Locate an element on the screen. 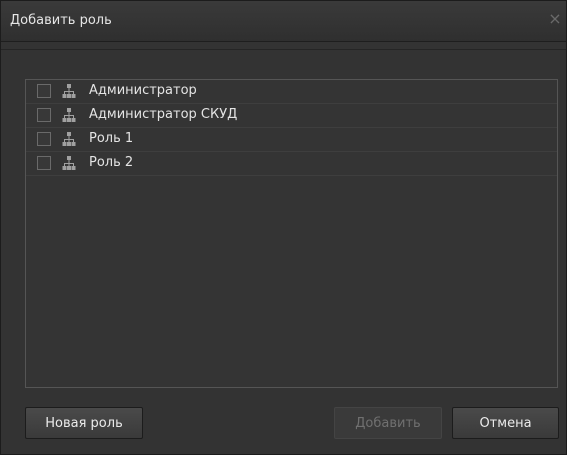 The width and height of the screenshot is (570, 458). list-item: Администратор is located at coordinates (291, 92).